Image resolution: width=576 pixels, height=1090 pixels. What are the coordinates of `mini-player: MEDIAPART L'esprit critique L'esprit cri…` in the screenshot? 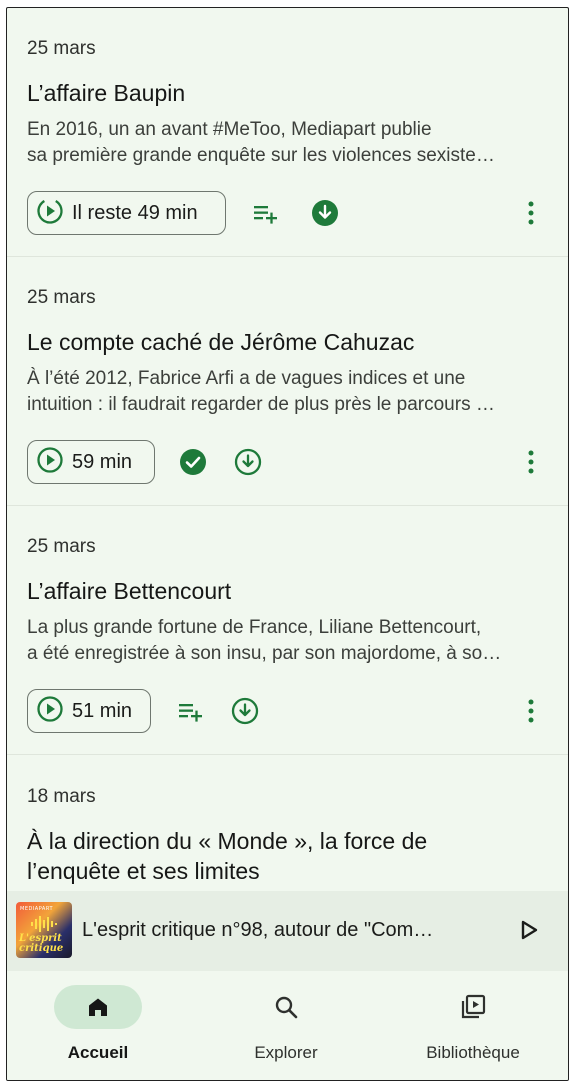 It's located at (287, 931).